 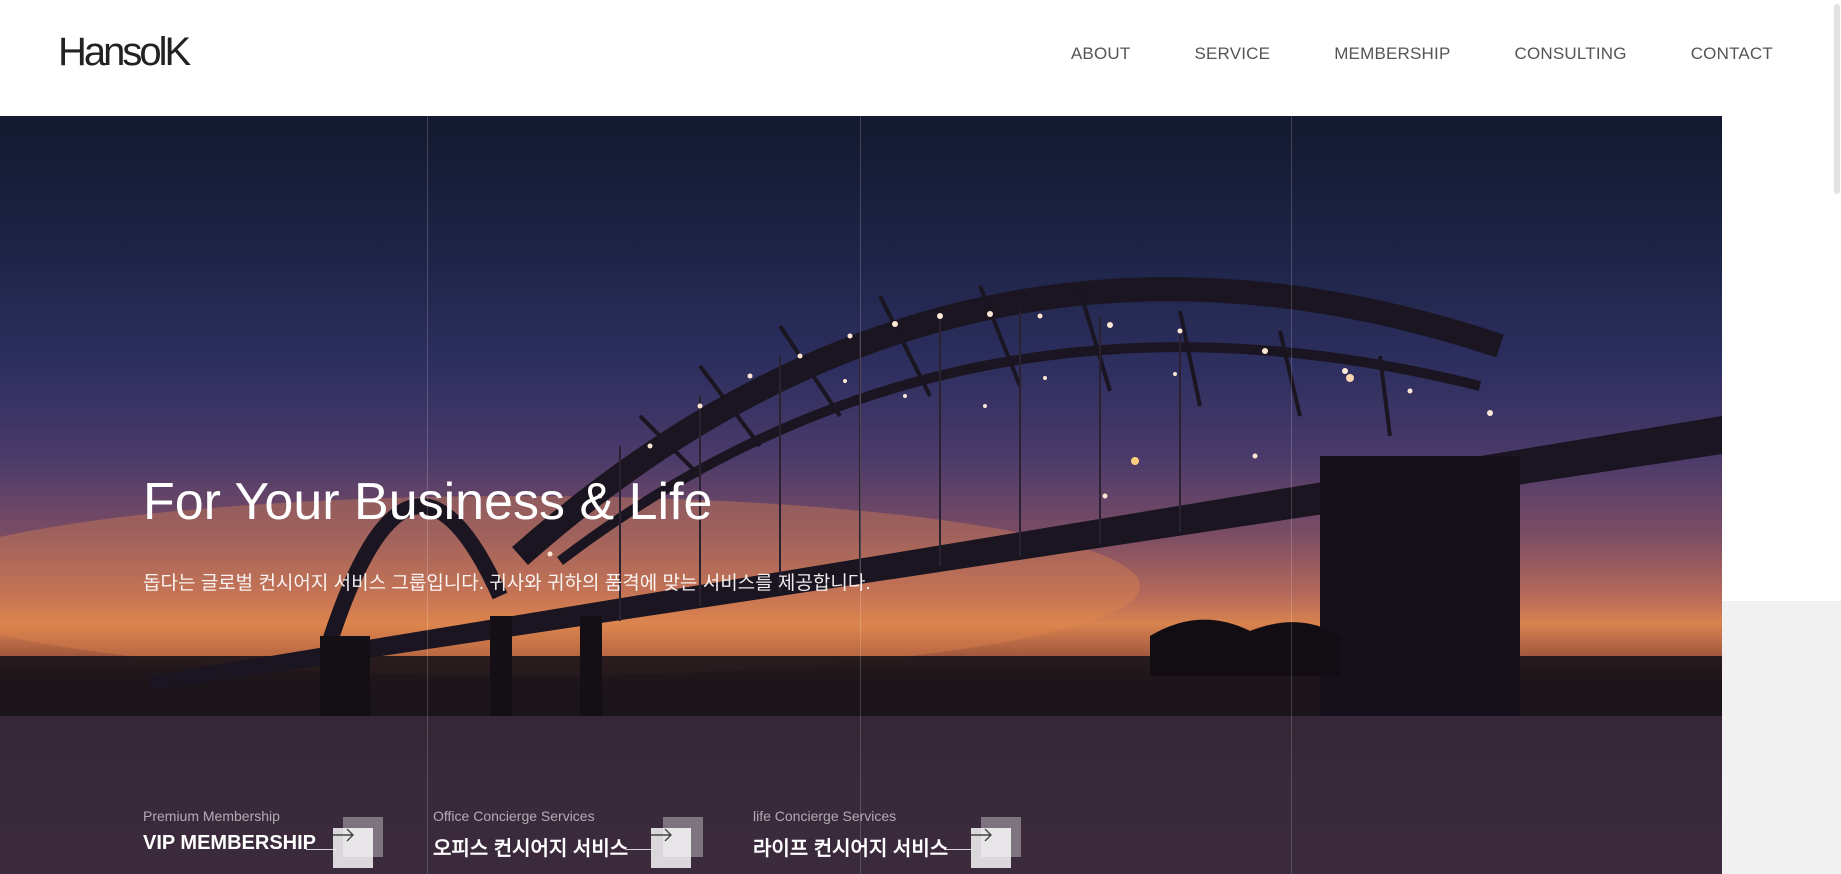 What do you see at coordinates (1392, 54) in the screenshot?
I see `nav-membership: MEMBERSHIP` at bounding box center [1392, 54].